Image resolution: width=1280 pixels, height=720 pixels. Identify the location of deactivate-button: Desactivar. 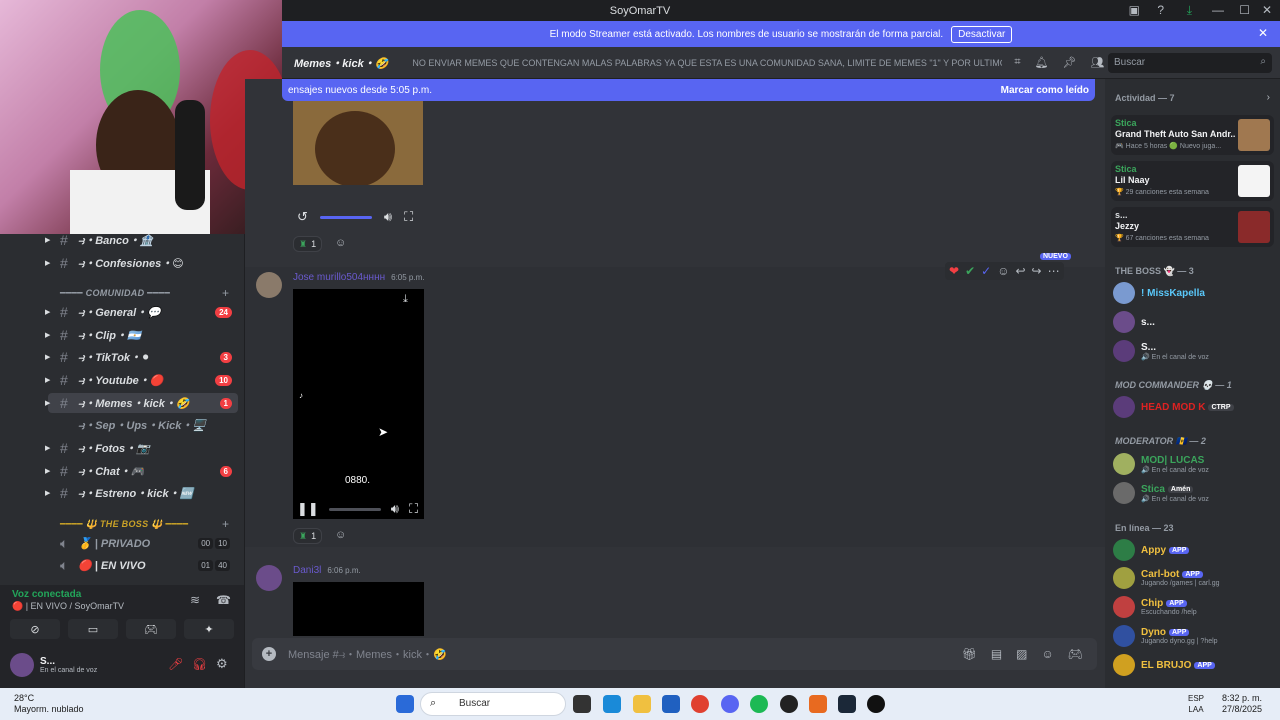
(982, 34).